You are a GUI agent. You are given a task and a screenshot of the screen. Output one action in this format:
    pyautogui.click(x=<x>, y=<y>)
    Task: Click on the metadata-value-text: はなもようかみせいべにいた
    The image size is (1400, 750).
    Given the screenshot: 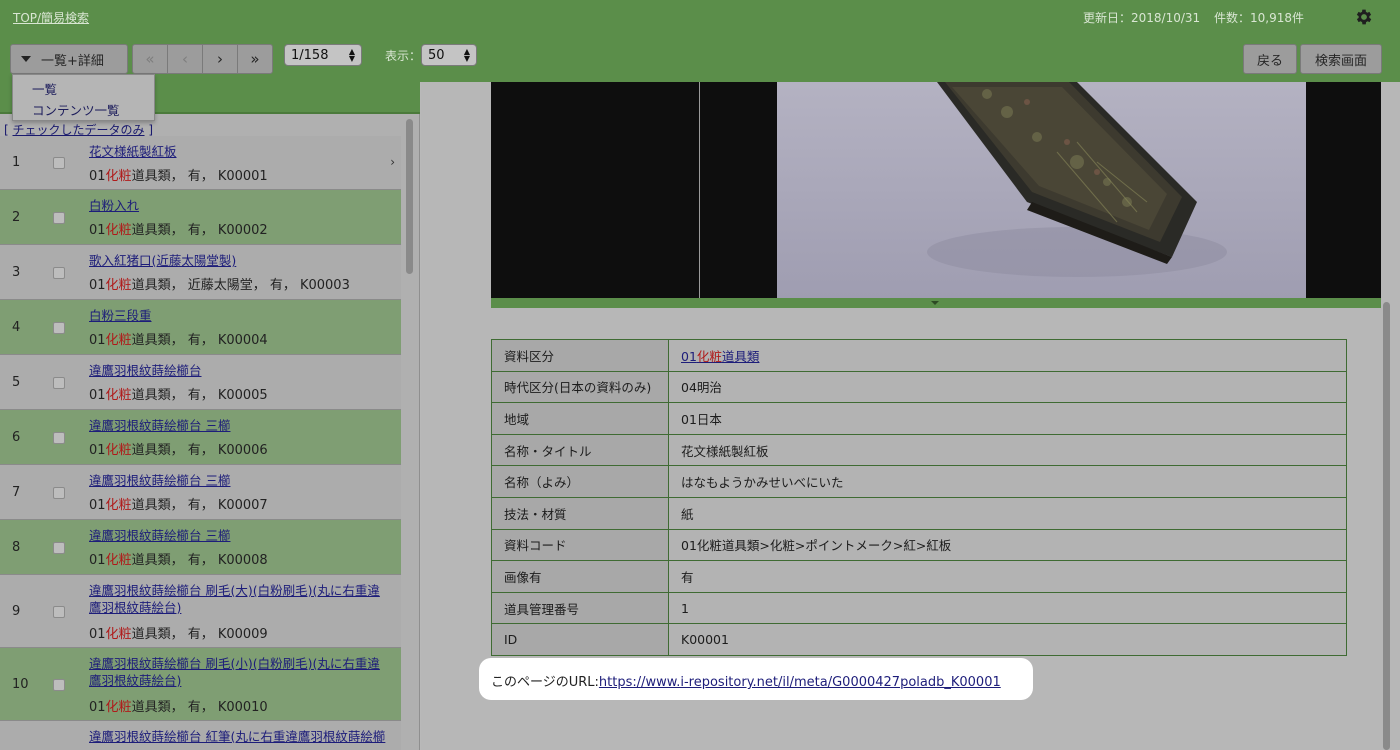 What is the action you would take?
    pyautogui.click(x=762, y=483)
    